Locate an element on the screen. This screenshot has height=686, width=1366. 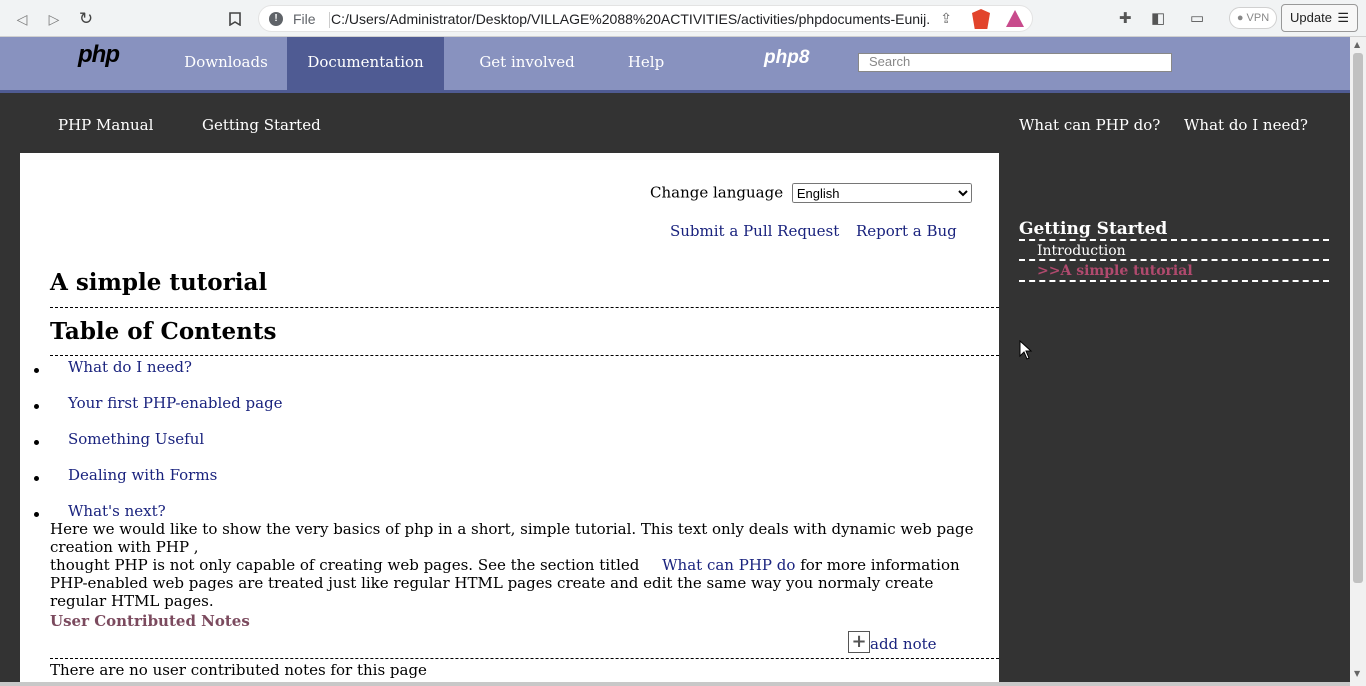
scroll-down-icon: ▼ is located at coordinates (1357, 673).